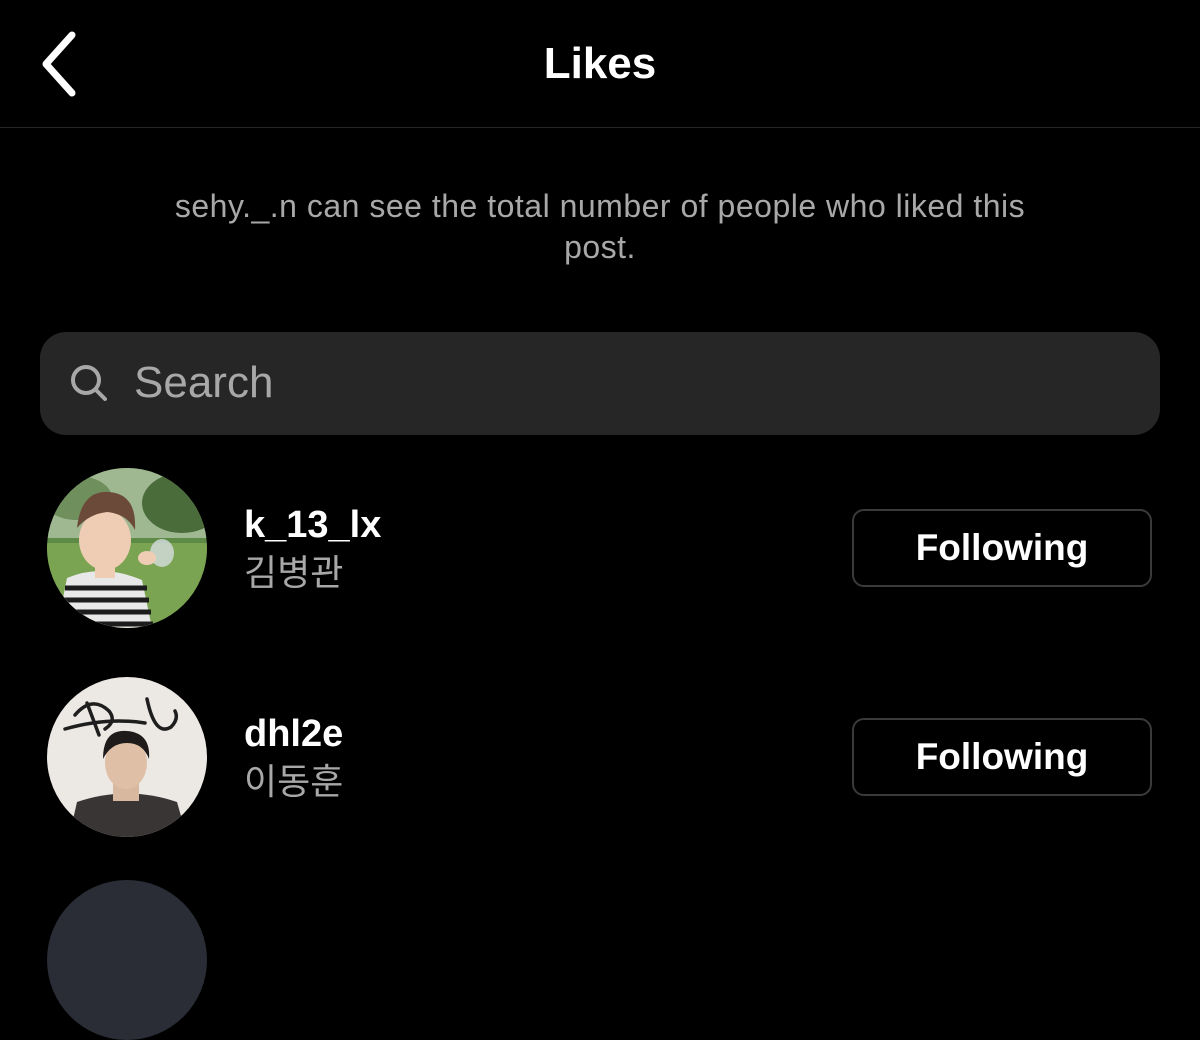  Describe the element at coordinates (89, 383) in the screenshot. I see `search-icon` at that location.